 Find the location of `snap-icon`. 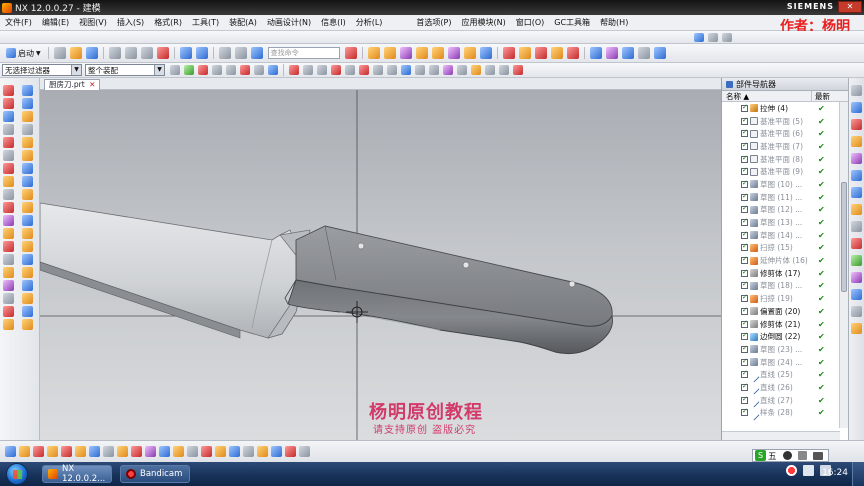

snap-icon is located at coordinates (350, 53).